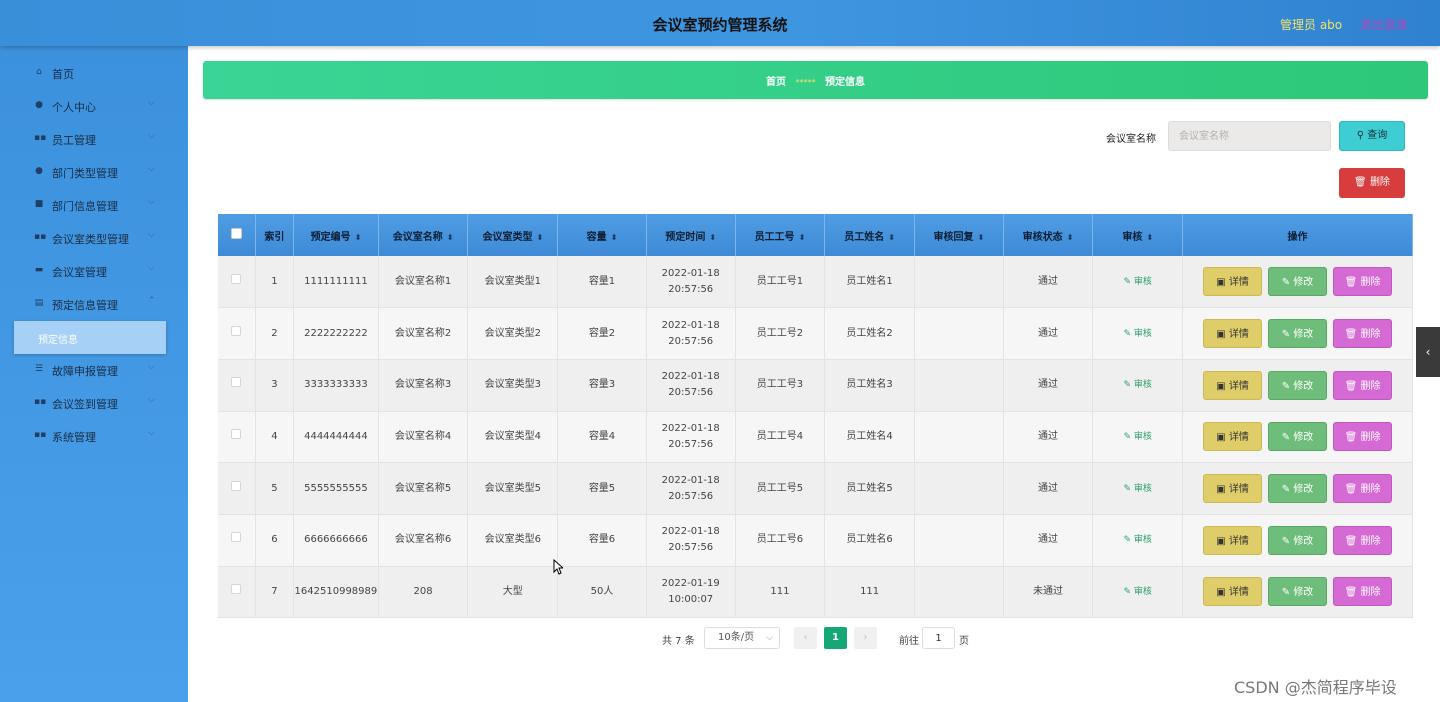  I want to click on submenu-item-booking-info: 预定信息, so click(90, 337).